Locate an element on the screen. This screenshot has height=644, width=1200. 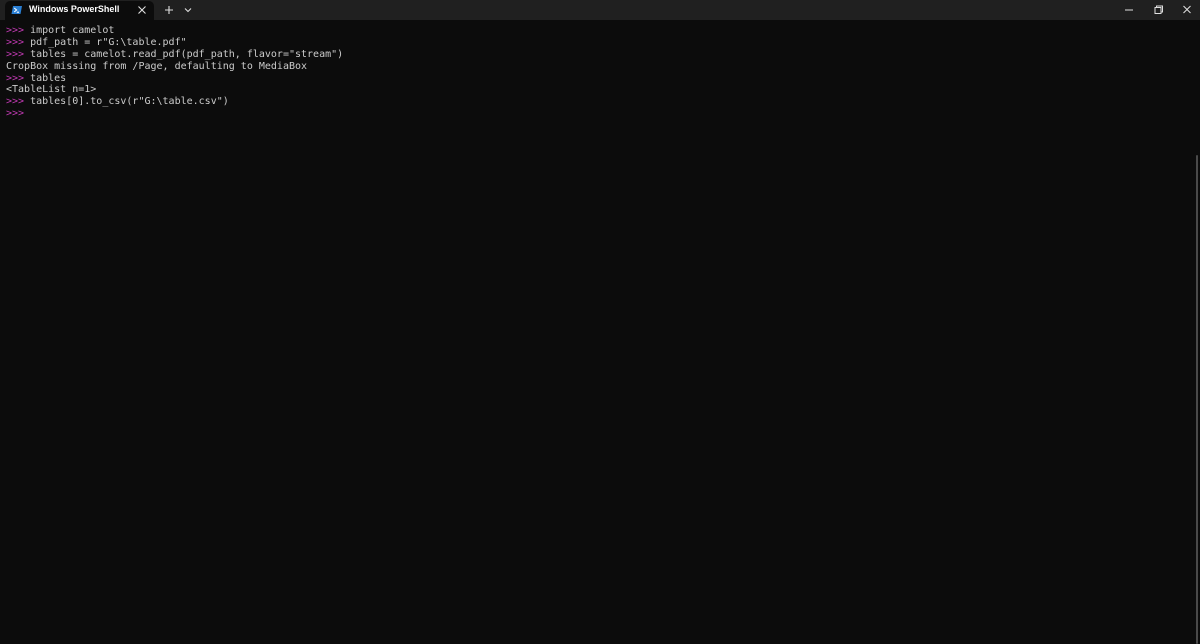
close-icon is located at coordinates (142, 10).